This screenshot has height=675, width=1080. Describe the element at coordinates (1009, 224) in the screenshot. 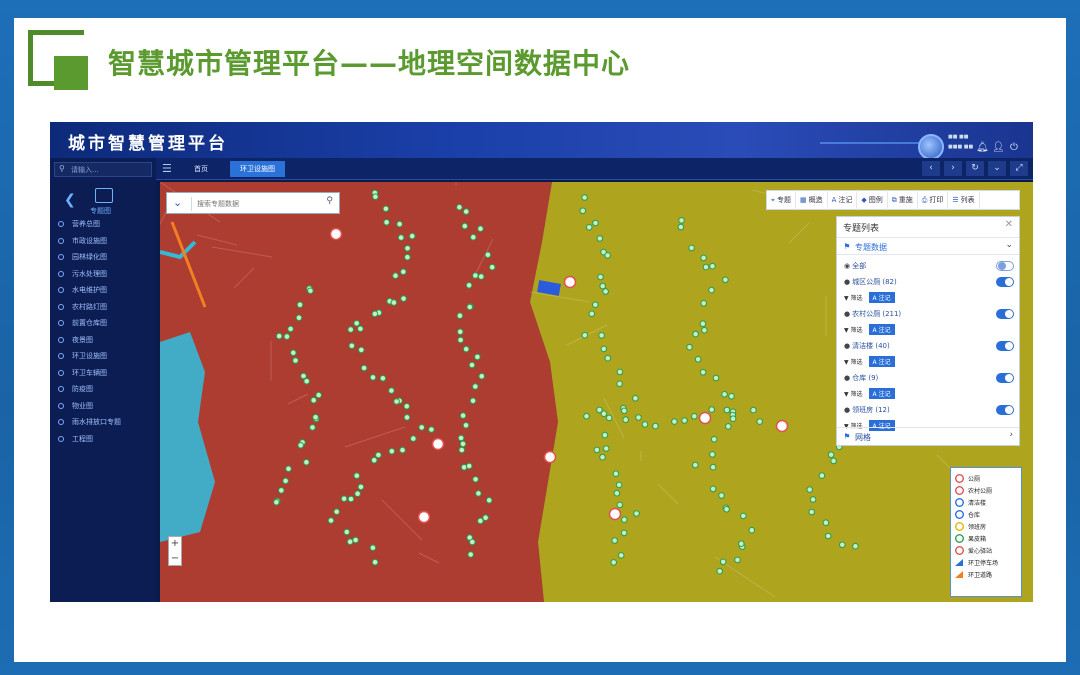

I see `close-icon: ✕` at that location.